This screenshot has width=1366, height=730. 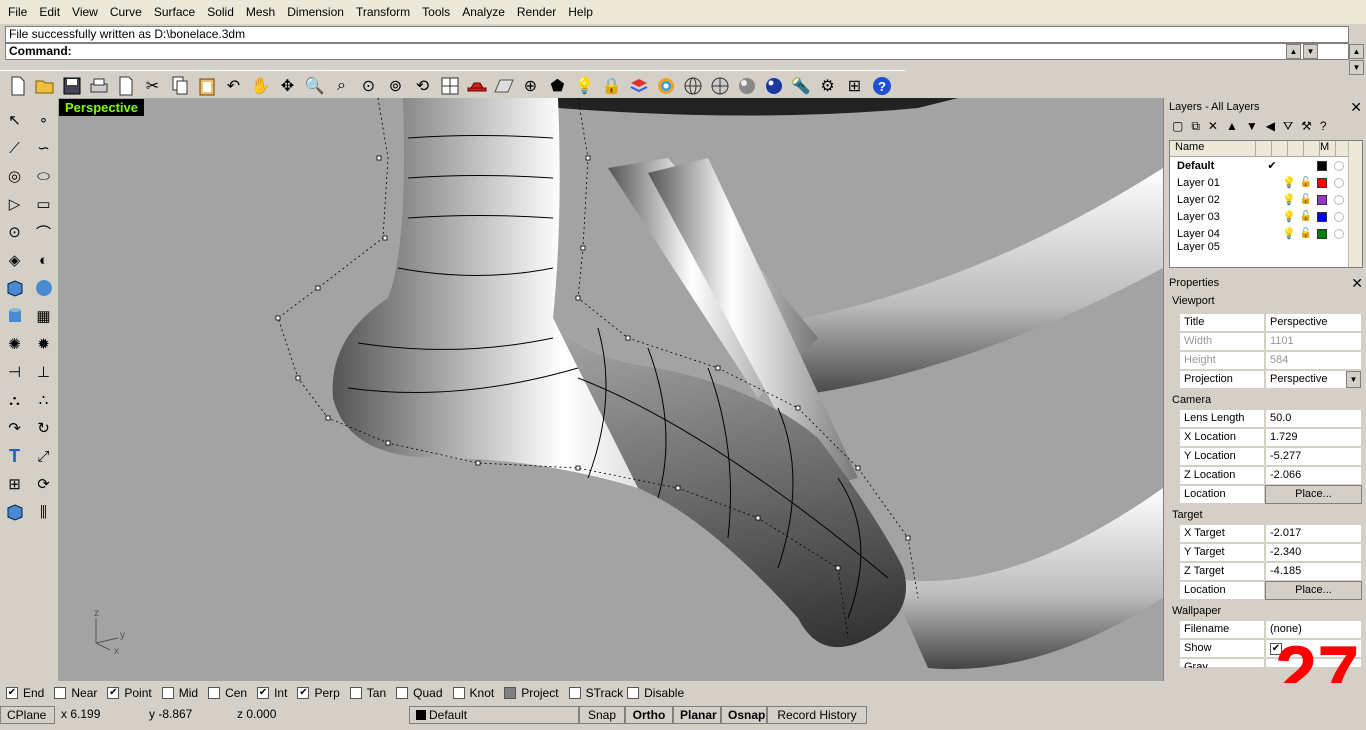 What do you see at coordinates (1213, 126) in the screenshot?
I see `delete-layer-icon: ✕` at bounding box center [1213, 126].